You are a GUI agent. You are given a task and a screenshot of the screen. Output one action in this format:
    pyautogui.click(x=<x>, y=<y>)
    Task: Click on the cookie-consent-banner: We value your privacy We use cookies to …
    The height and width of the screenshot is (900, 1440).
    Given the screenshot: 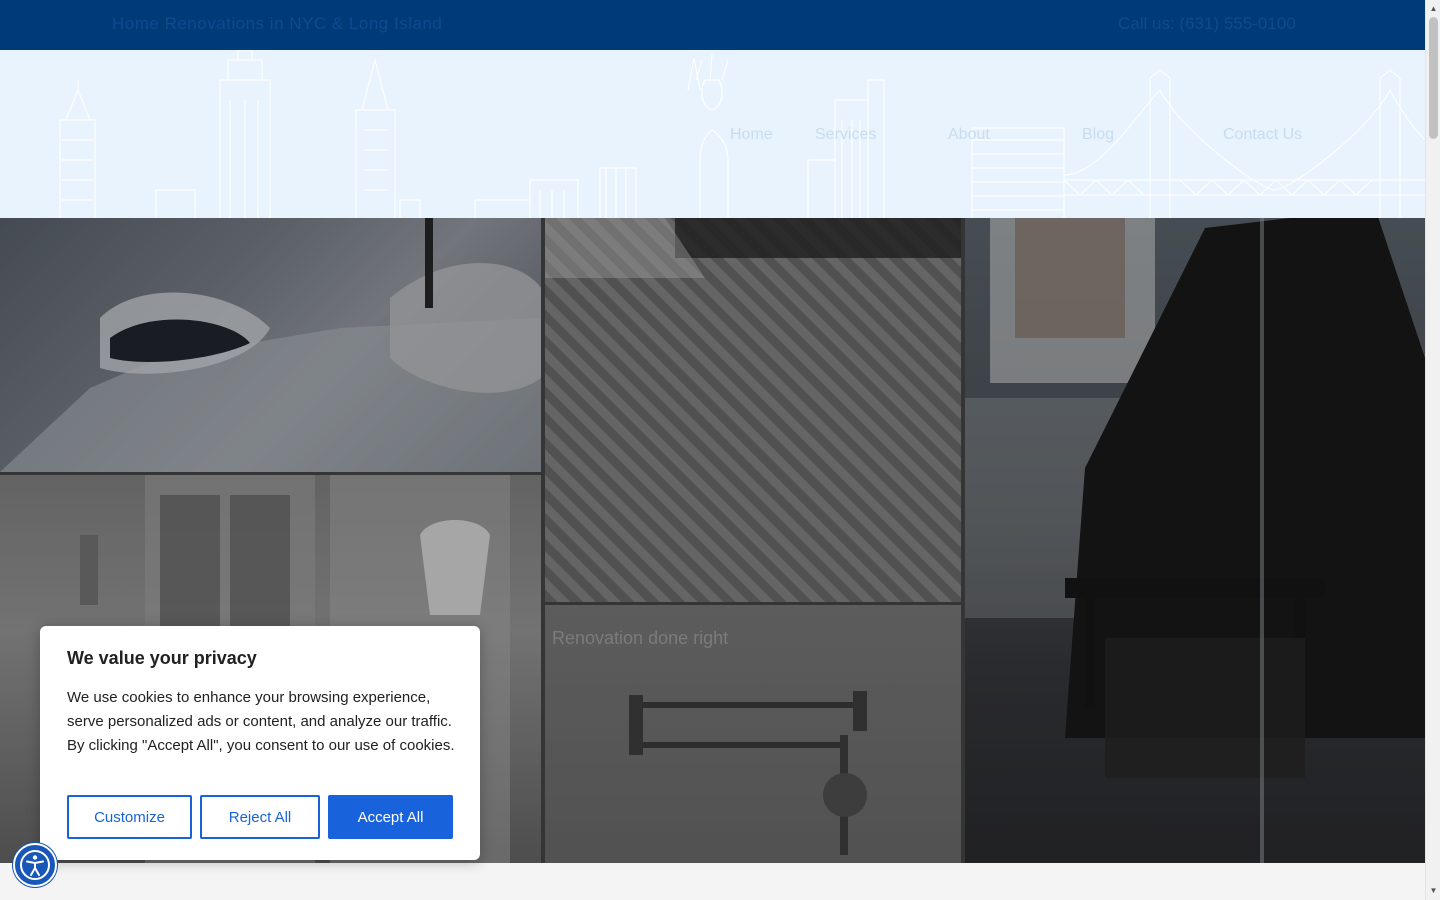 What is the action you would take?
    pyautogui.click(x=260, y=743)
    